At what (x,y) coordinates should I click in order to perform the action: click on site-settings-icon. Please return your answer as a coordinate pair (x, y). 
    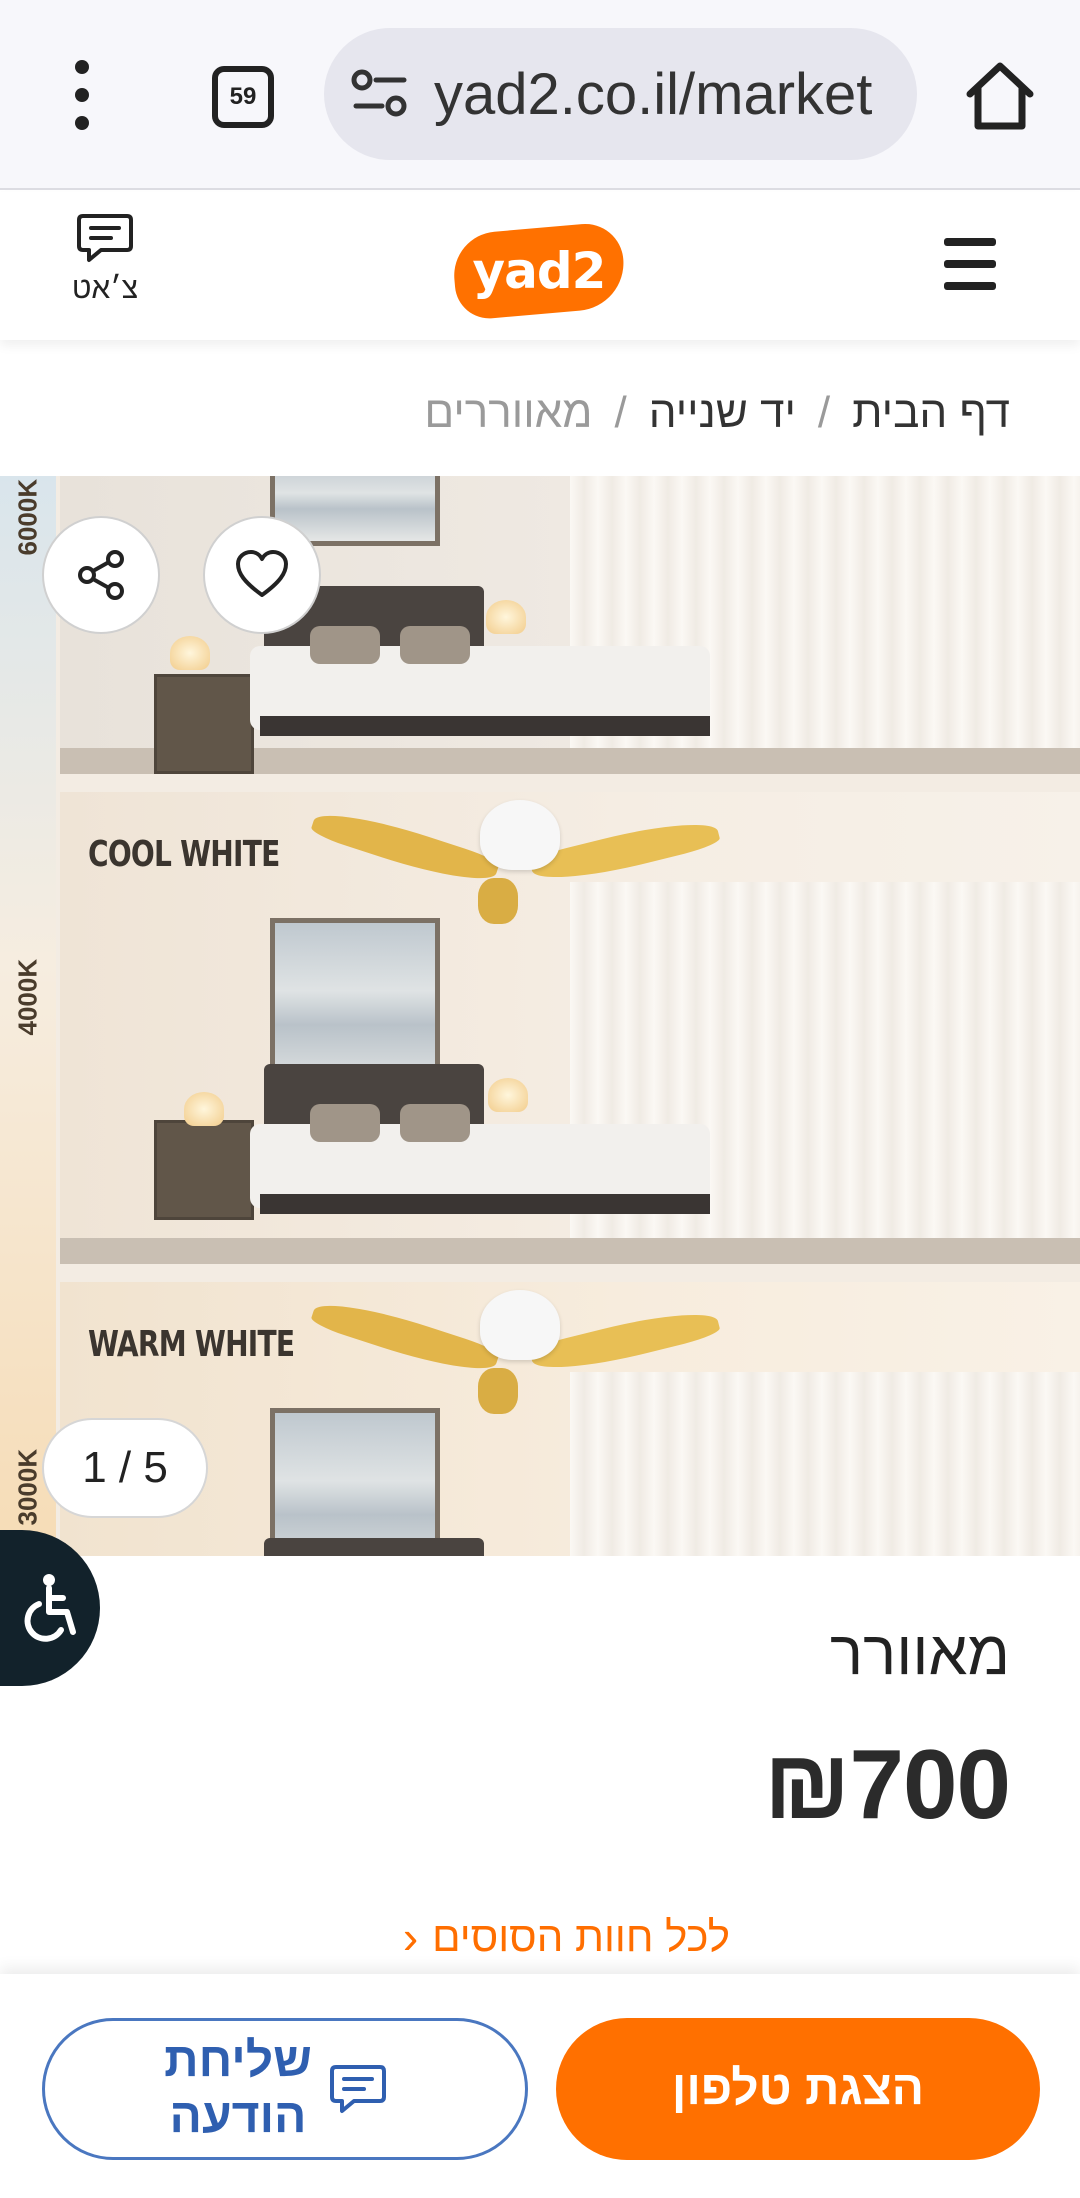
    Looking at the image, I should click on (380, 94).